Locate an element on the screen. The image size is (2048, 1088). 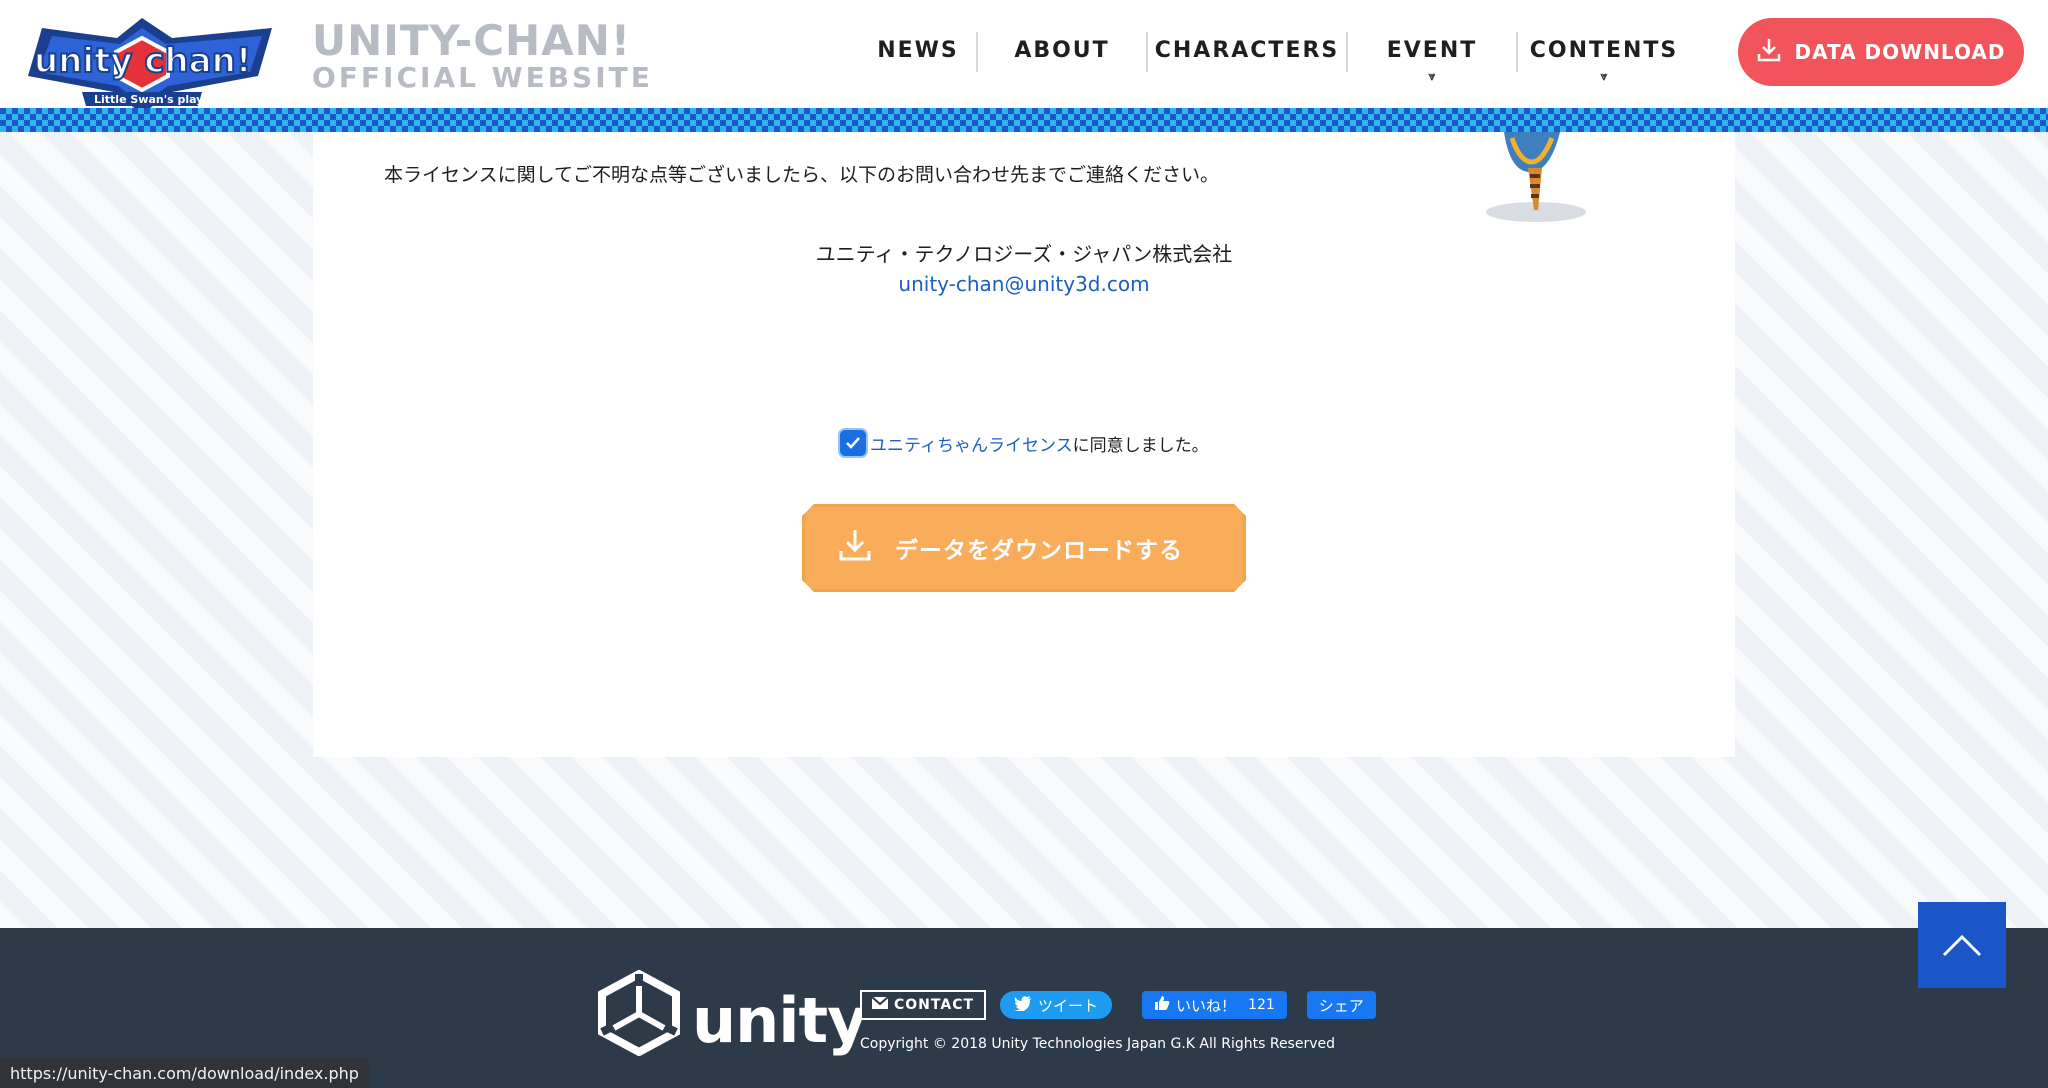
nav-item-about: ABOUT is located at coordinates (1062, 54).